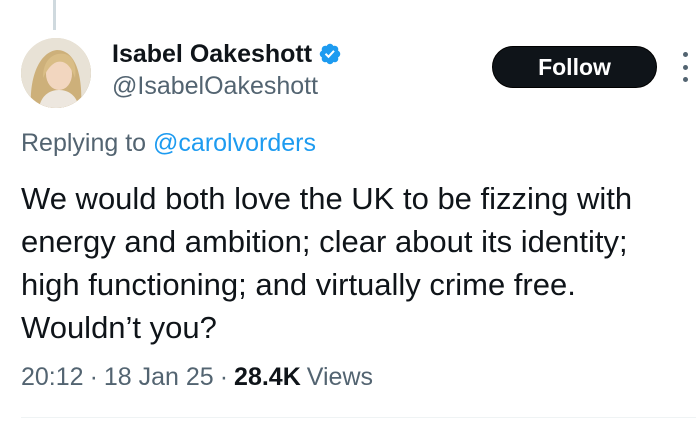  Describe the element at coordinates (159, 377) in the screenshot. I see `tweet-date-link: 18 Jan 25` at that location.